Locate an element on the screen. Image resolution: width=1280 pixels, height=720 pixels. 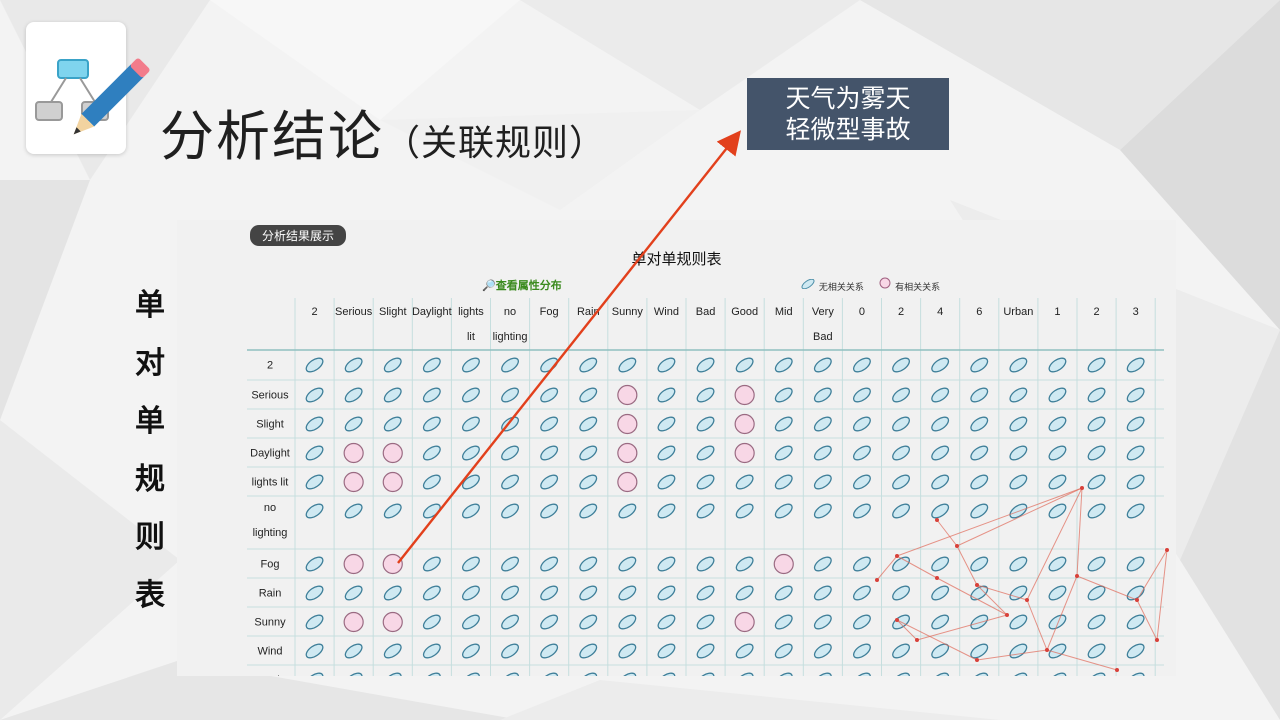
side-vertical-label: 单 对 单 规 则 表 is located at coordinates (150, 458).